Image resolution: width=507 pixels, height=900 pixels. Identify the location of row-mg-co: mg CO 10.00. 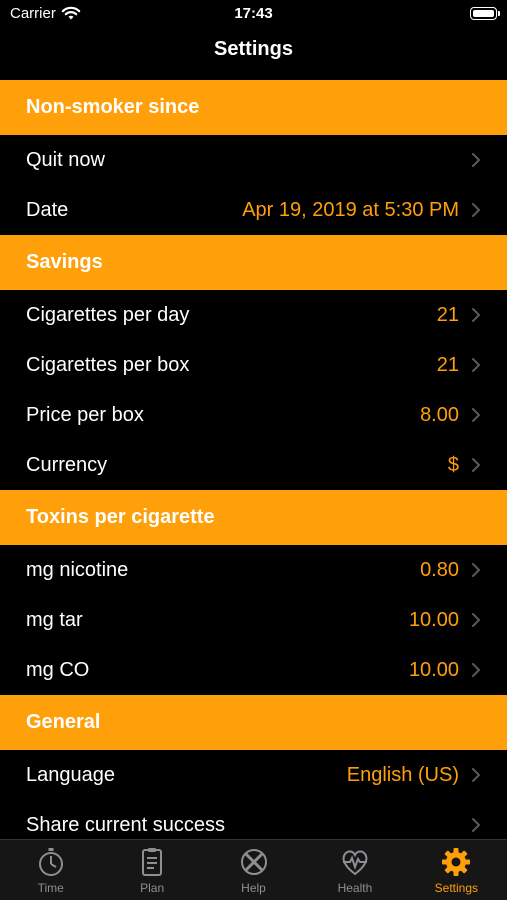
(253, 670).